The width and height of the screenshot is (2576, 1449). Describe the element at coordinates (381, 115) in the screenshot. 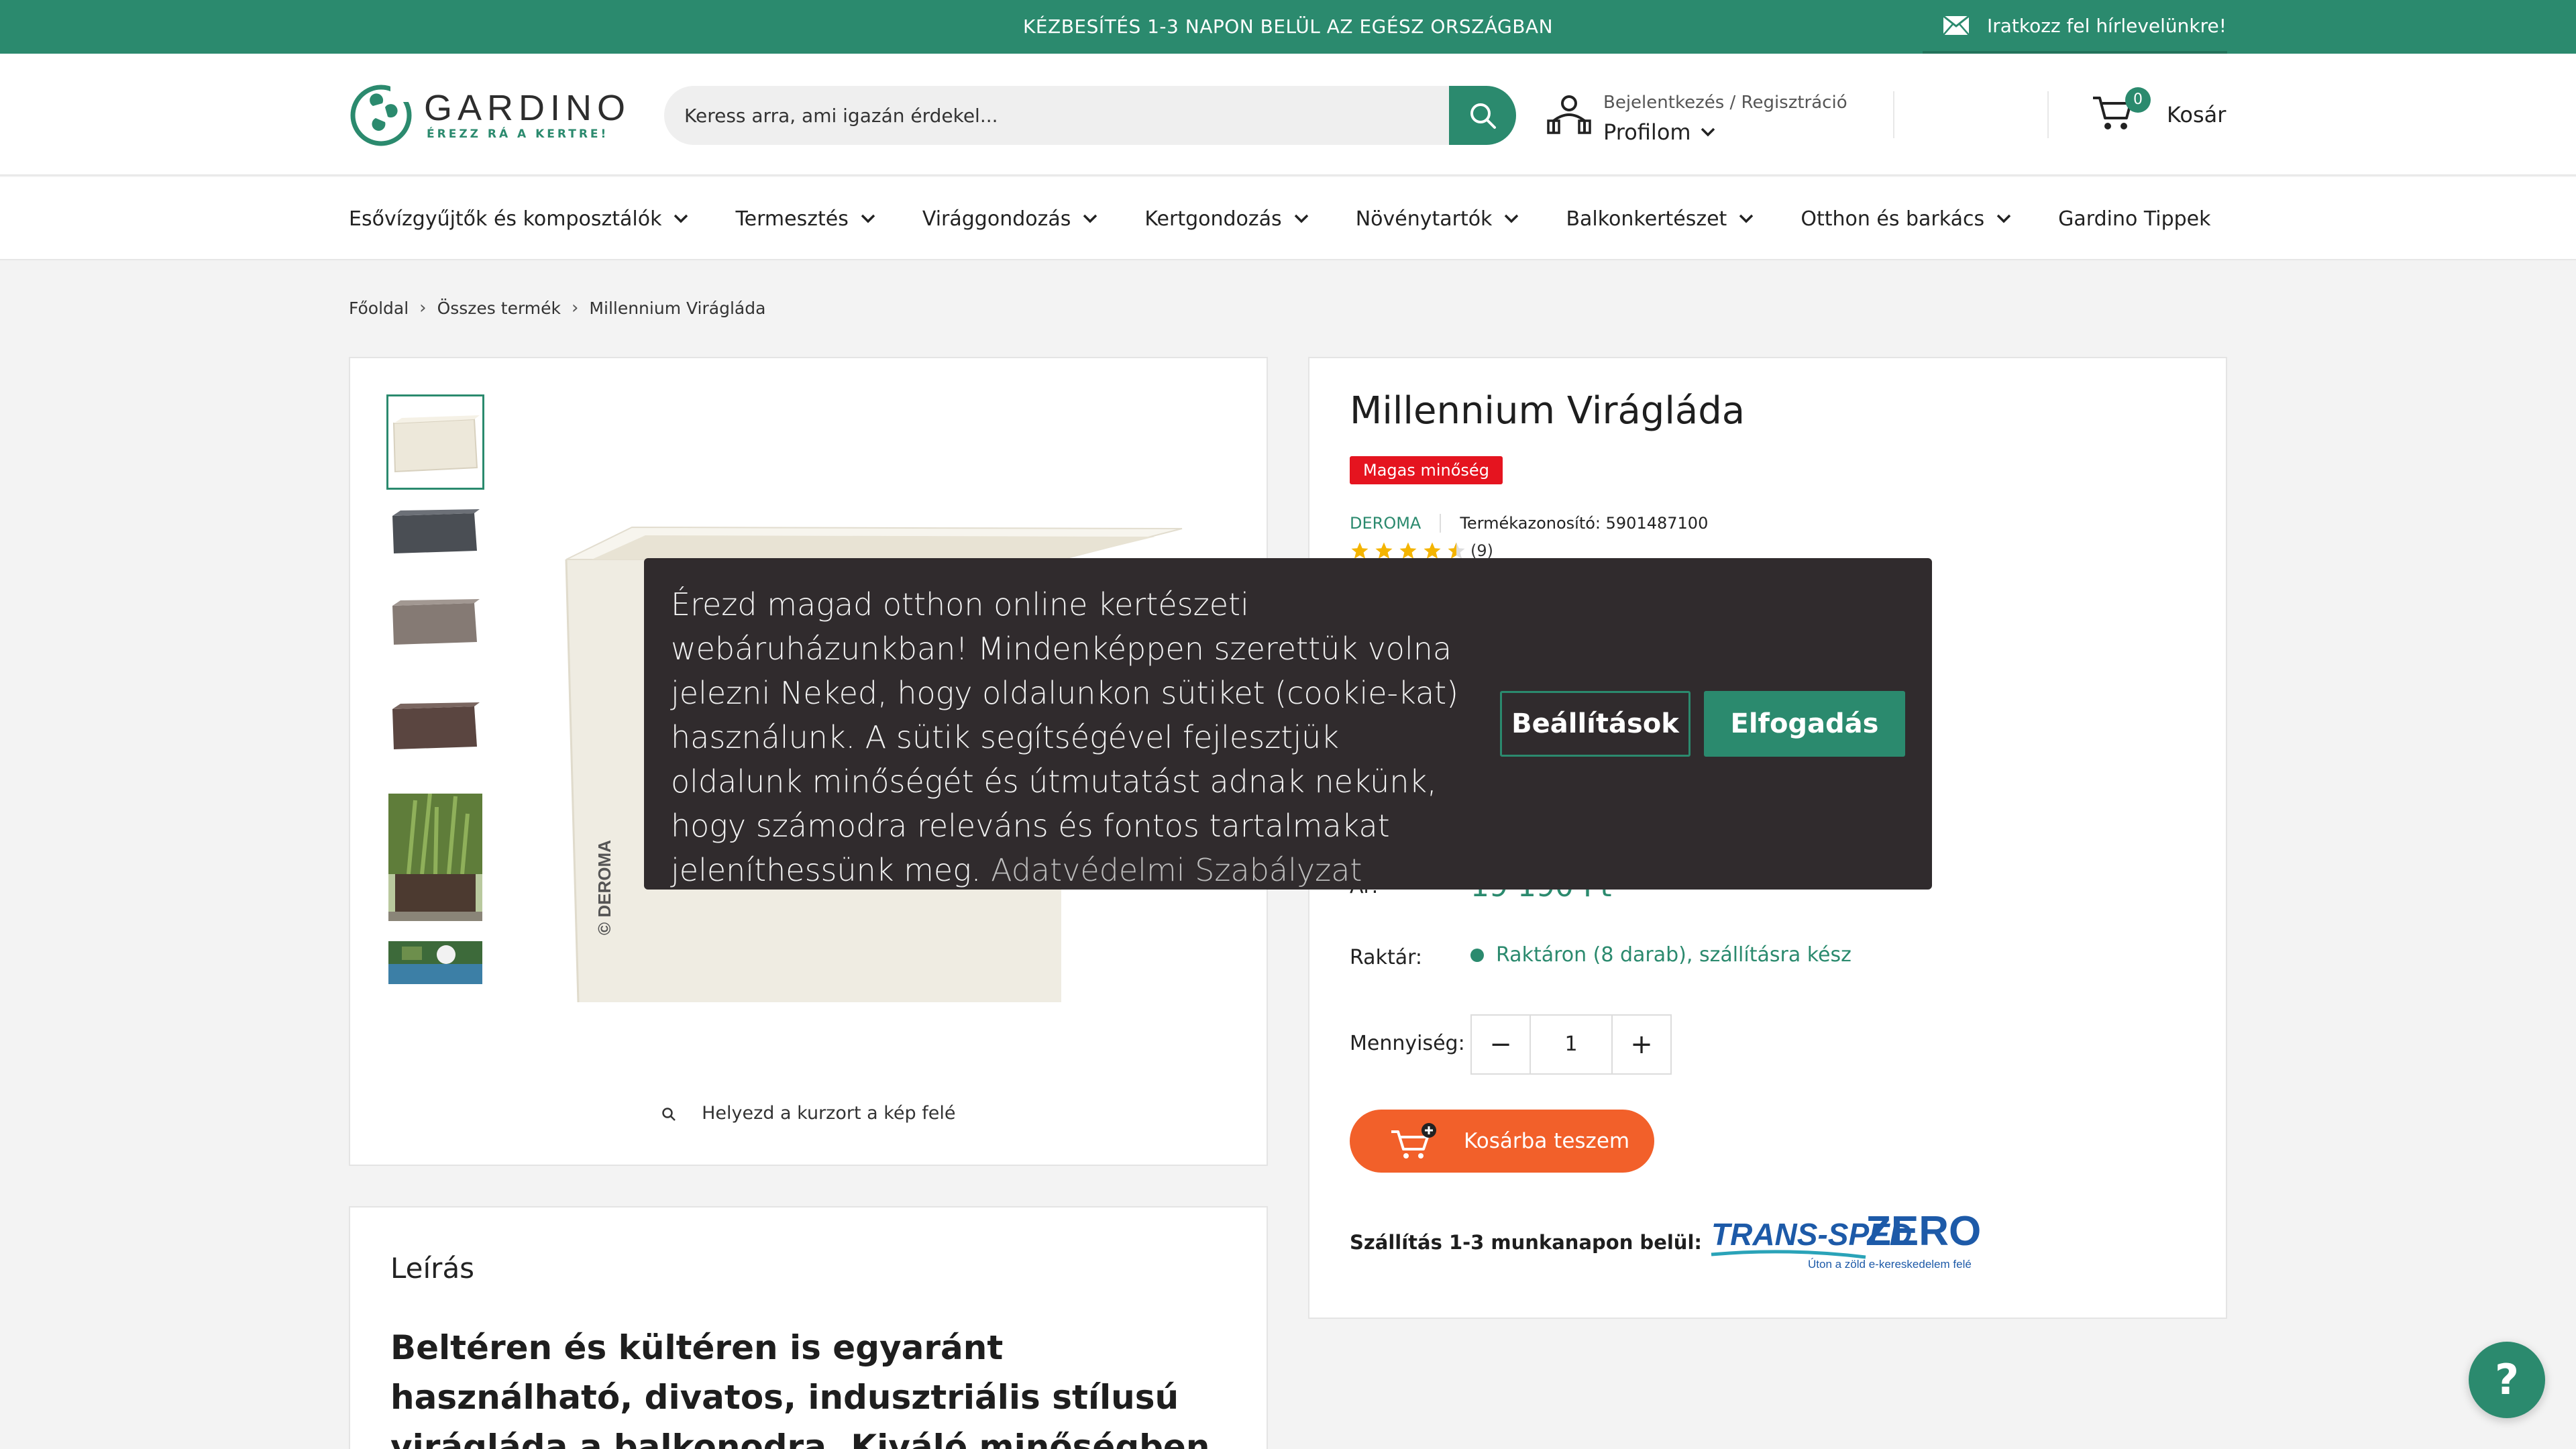

I see `gardino-logo-icon` at that location.